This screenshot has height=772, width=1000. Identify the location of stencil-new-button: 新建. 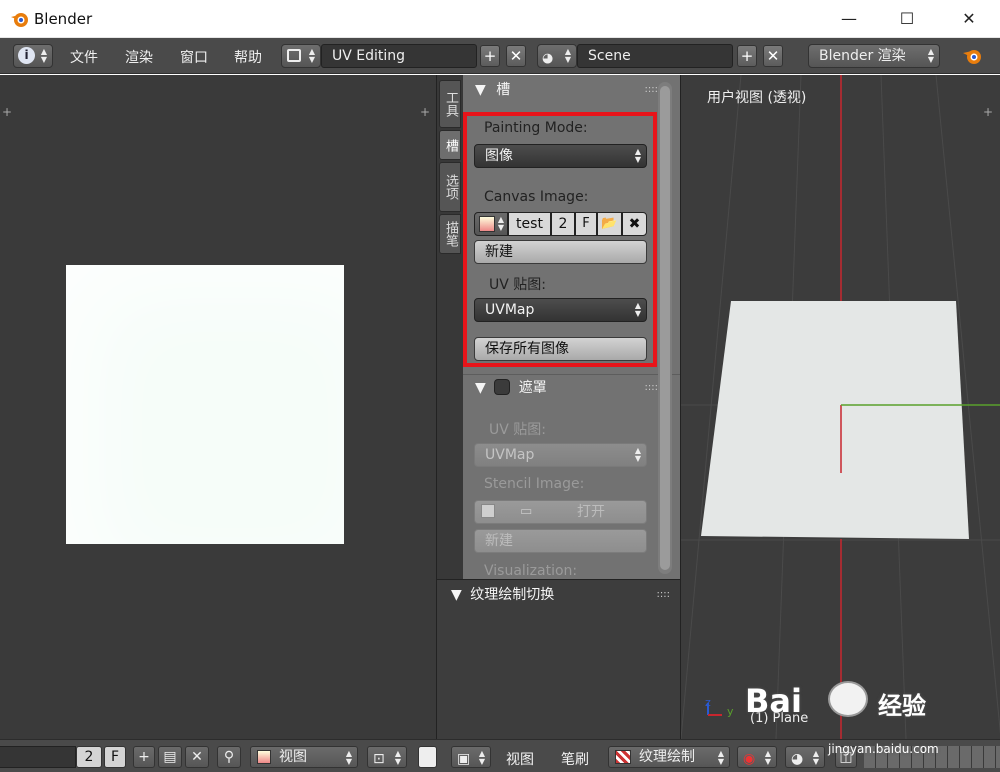
(560, 541).